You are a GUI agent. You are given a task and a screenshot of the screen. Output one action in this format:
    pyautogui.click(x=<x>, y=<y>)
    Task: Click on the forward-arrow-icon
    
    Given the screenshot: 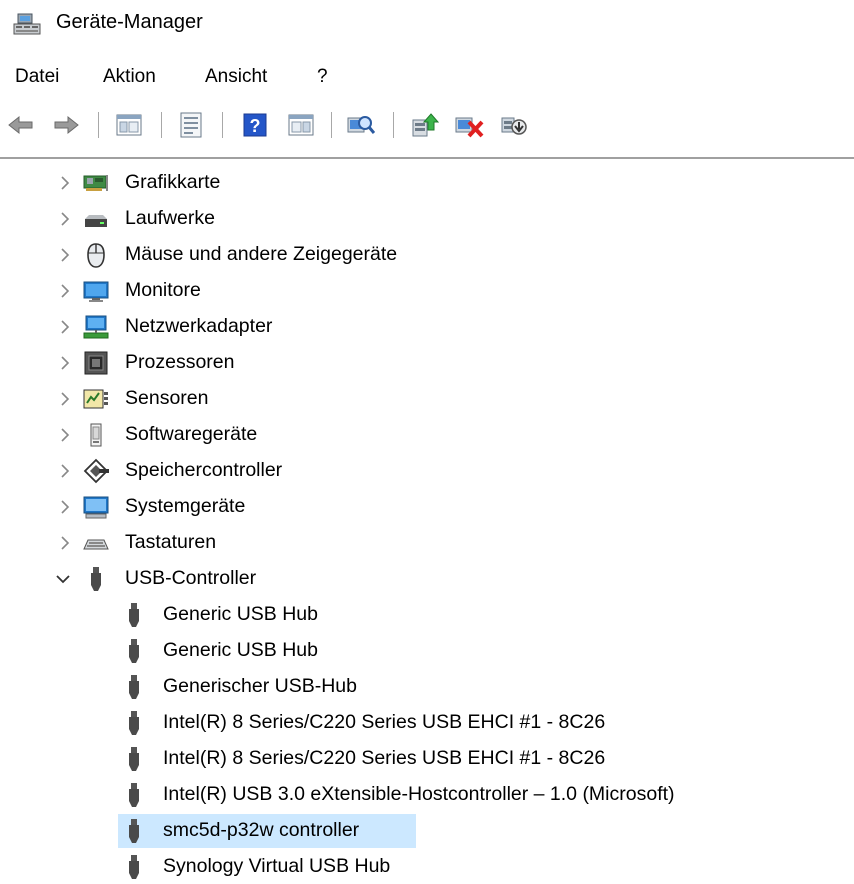 What is the action you would take?
    pyautogui.click(x=66, y=125)
    